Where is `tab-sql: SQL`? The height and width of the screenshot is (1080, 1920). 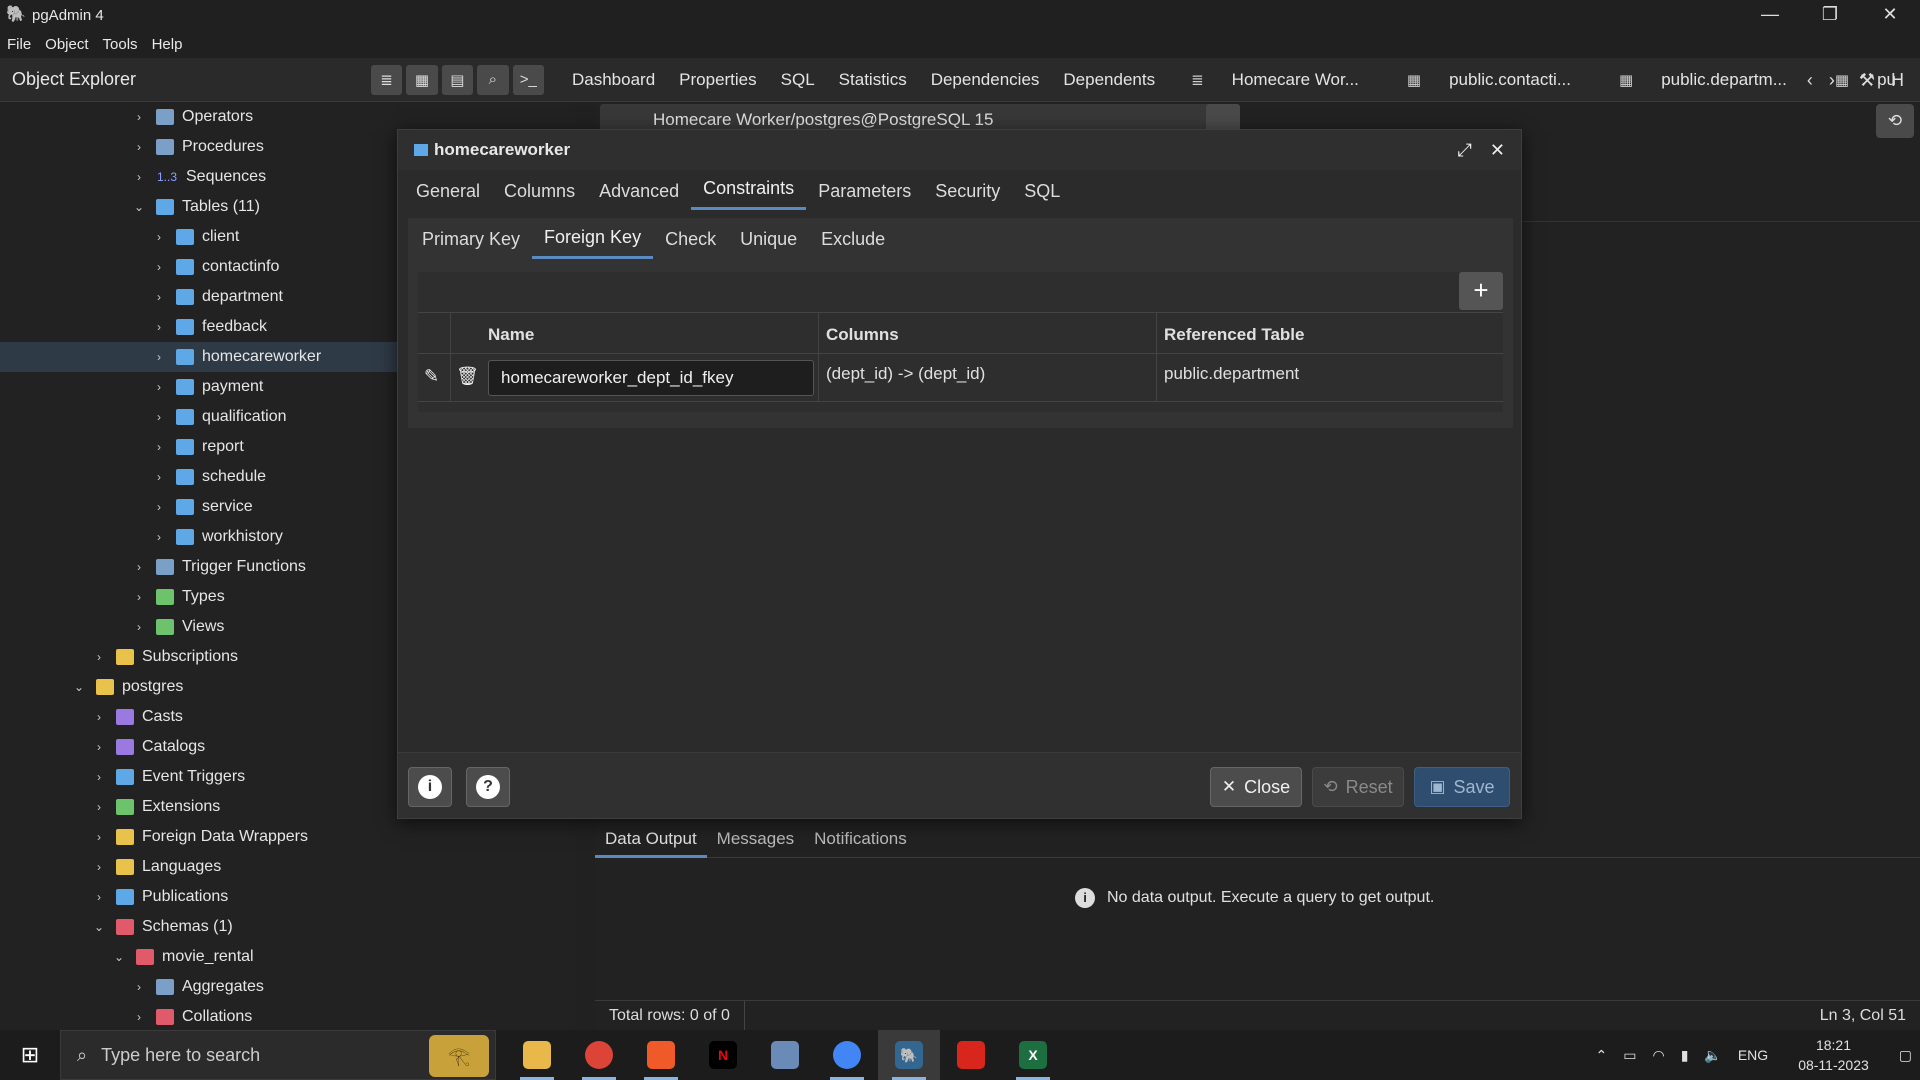
tab-sql: SQL is located at coordinates (798, 80).